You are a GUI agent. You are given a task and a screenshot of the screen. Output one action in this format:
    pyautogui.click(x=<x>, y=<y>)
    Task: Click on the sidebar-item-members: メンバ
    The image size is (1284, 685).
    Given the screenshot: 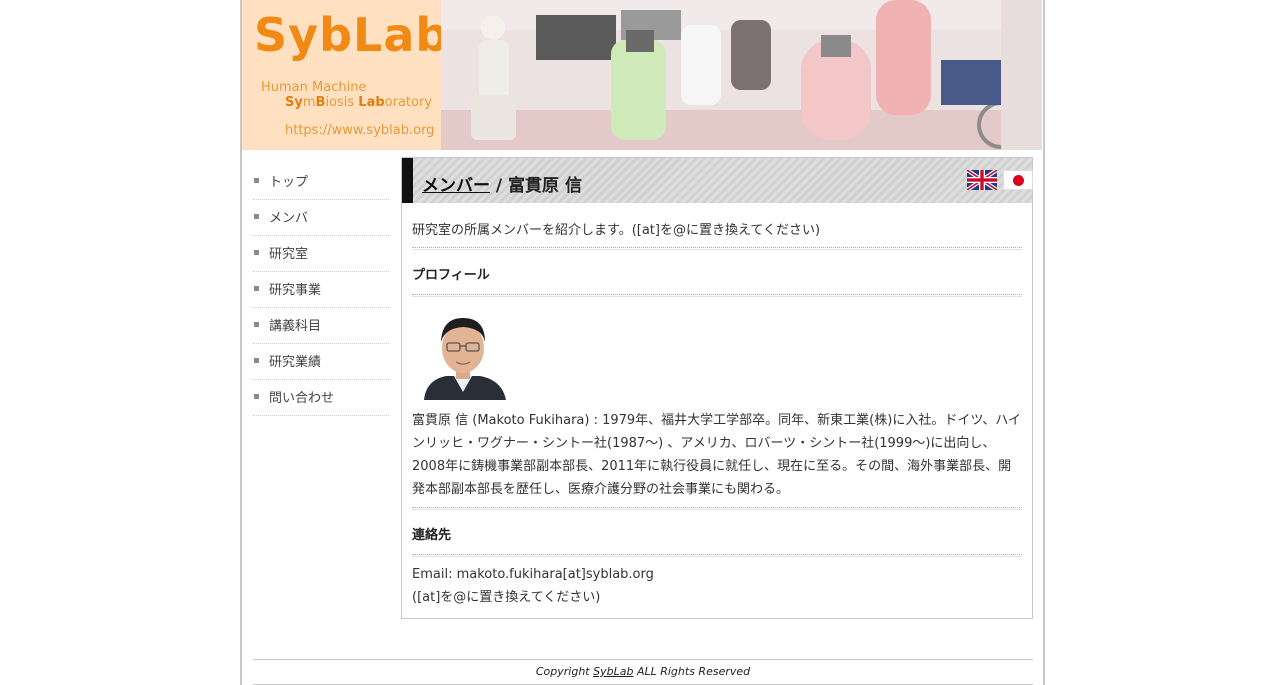 What is the action you would take?
    pyautogui.click(x=321, y=218)
    